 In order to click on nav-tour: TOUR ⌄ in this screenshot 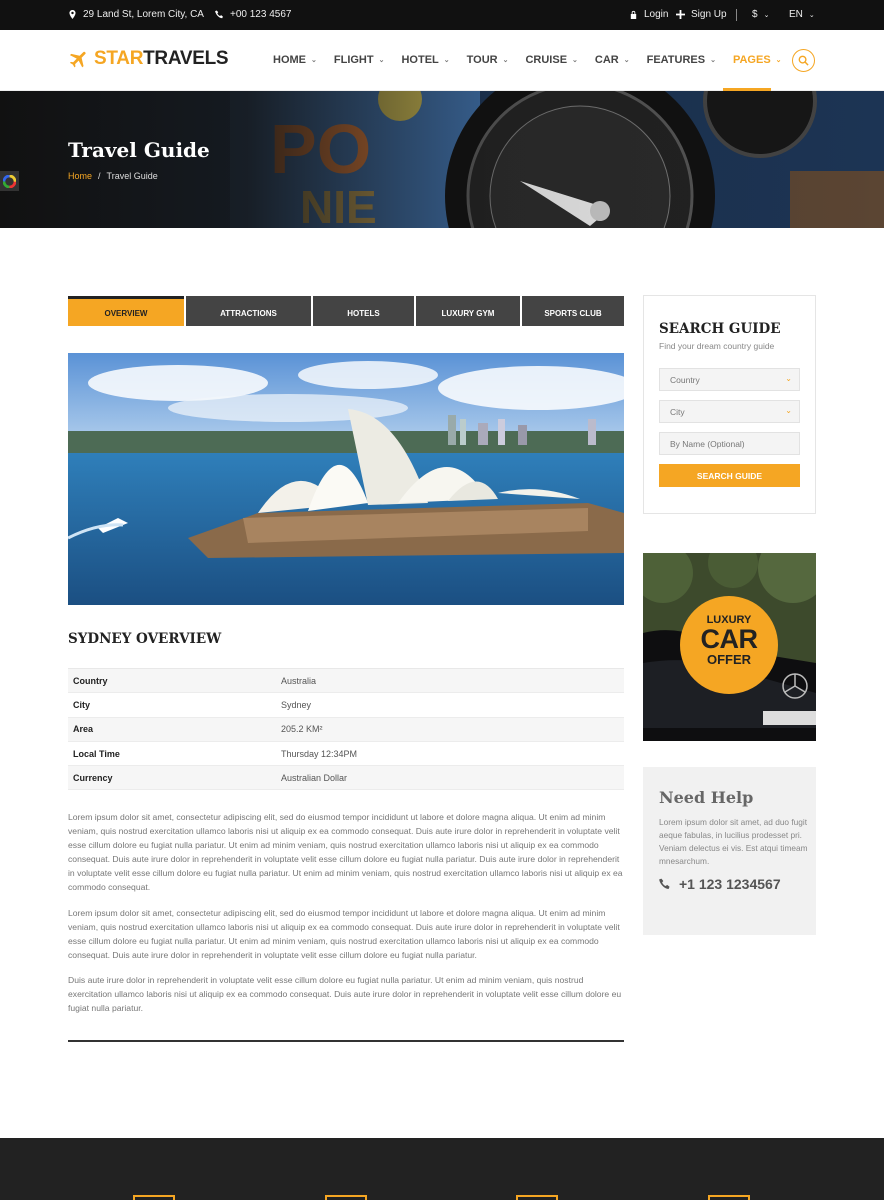, I will do `click(488, 60)`.